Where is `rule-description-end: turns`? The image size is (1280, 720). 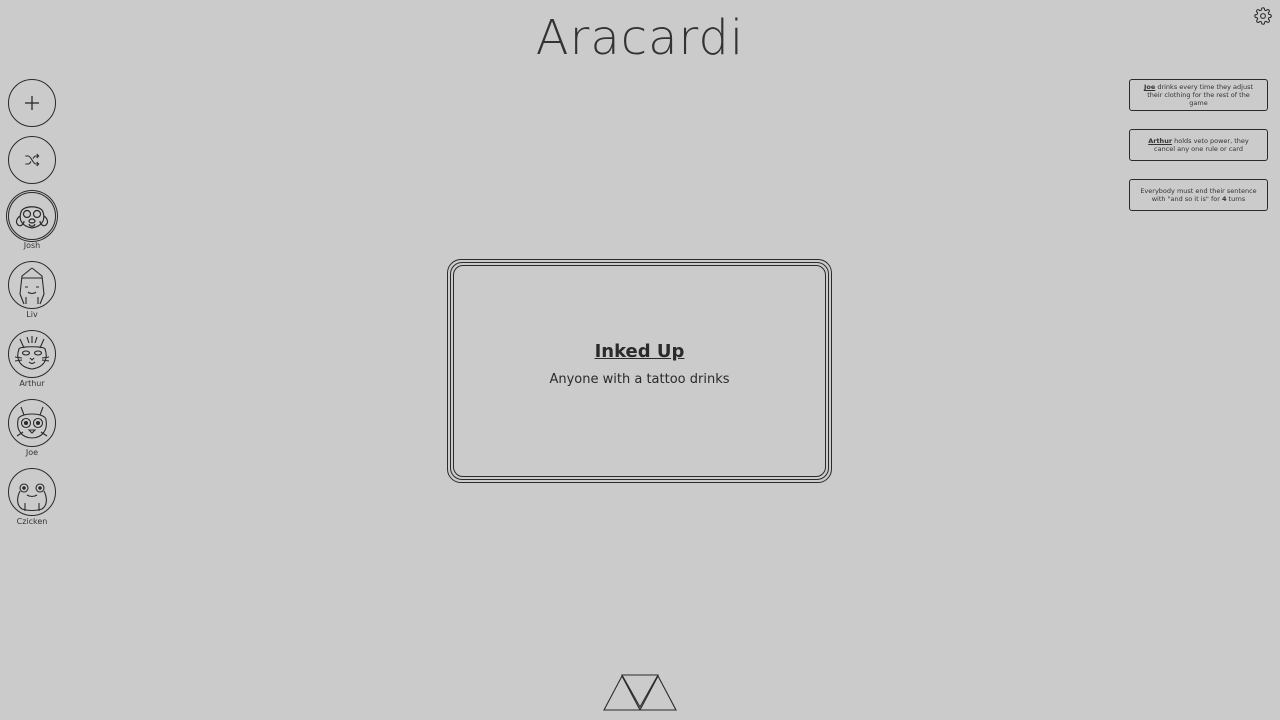
rule-description-end: turns is located at coordinates (1236, 199).